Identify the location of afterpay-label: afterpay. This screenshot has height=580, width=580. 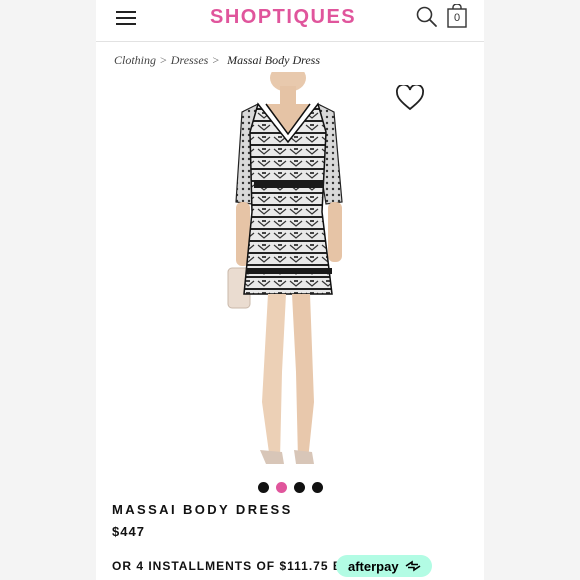
(373, 566).